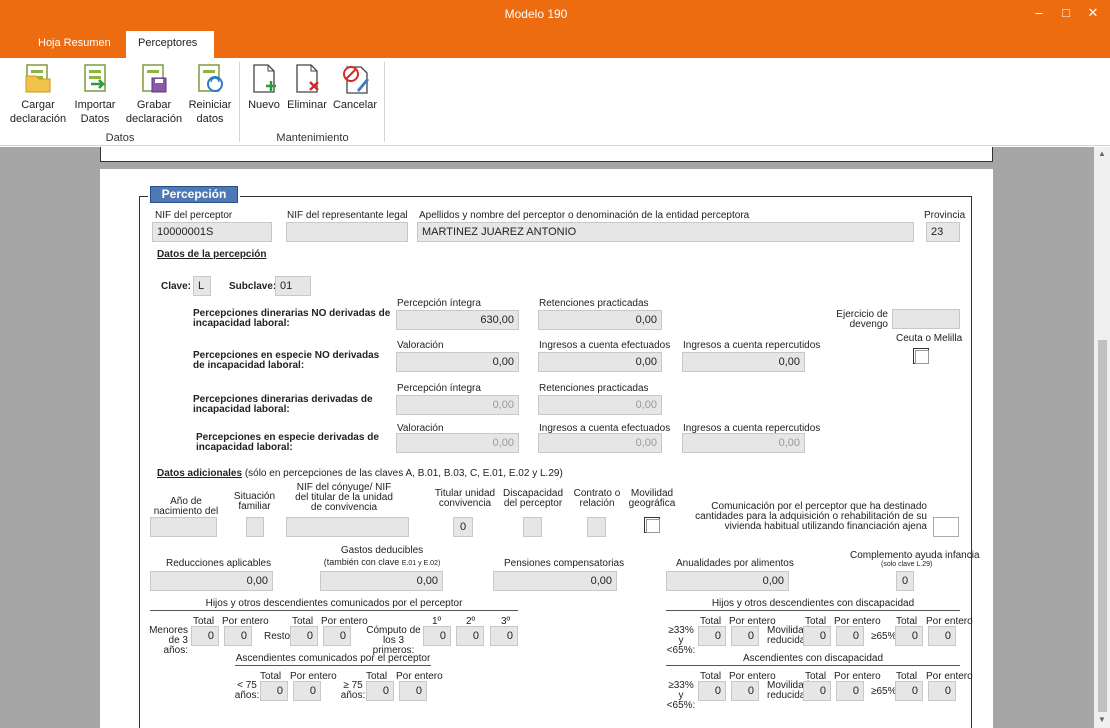  Describe the element at coordinates (1093, 13) in the screenshot. I see `close-icon: ✕` at that location.